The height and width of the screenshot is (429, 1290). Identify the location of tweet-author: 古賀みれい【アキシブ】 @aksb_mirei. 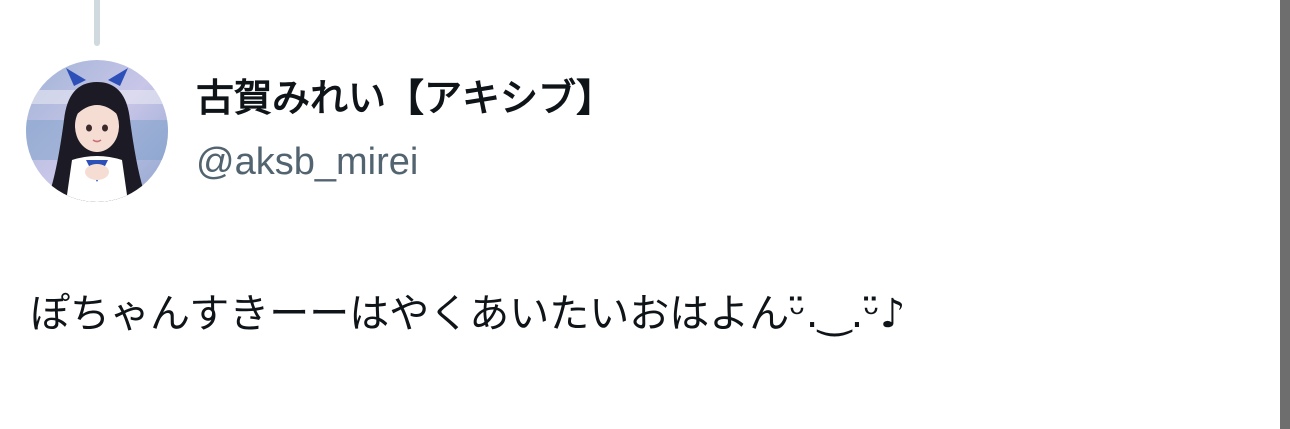
(405, 129).